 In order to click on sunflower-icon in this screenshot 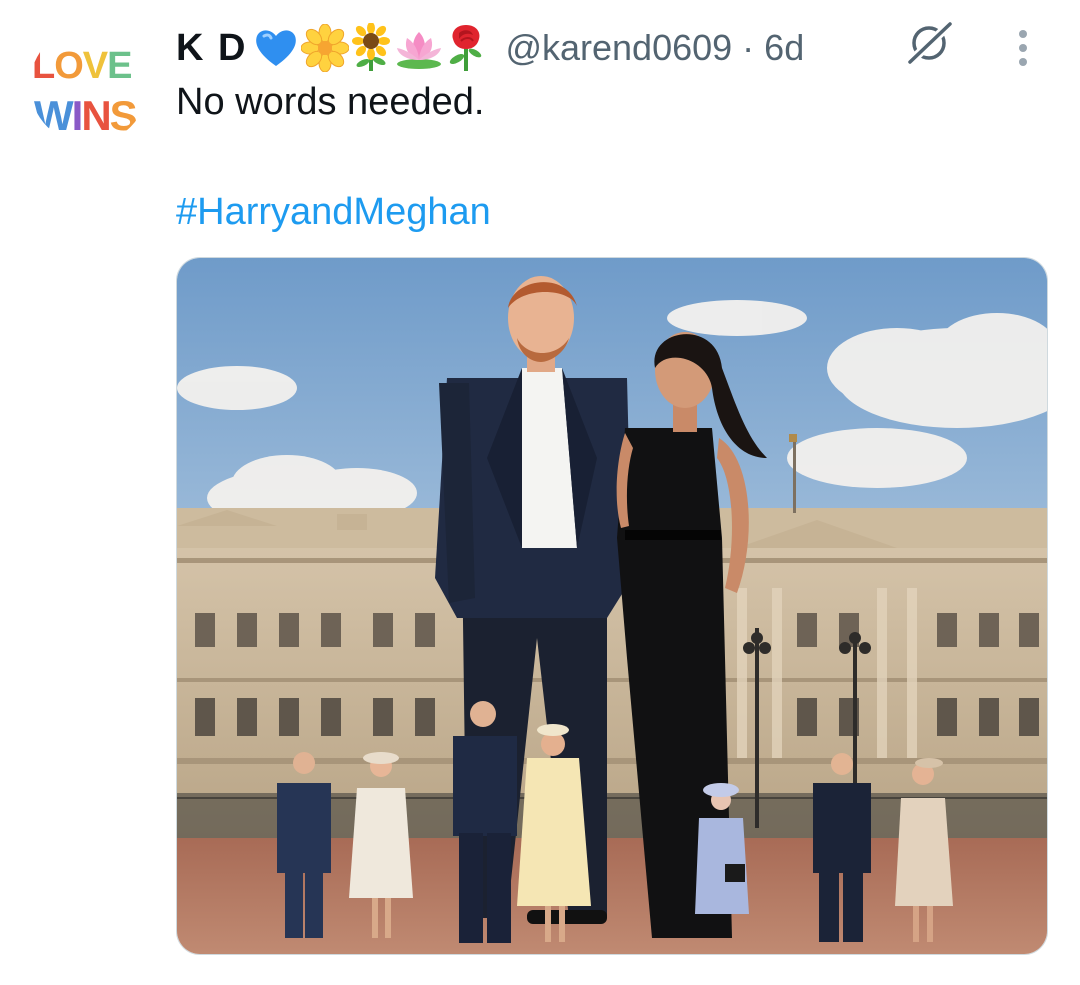, I will do `click(371, 47)`.